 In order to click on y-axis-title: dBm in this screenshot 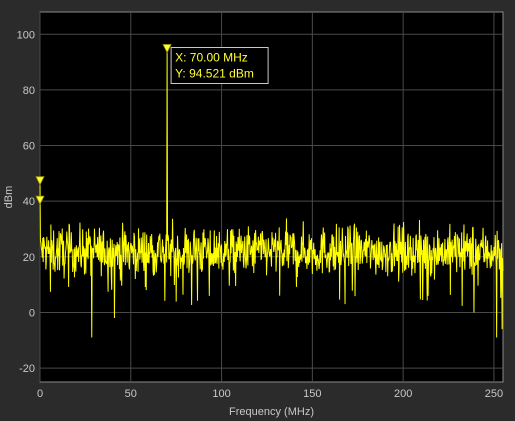, I will do `click(9, 197)`.